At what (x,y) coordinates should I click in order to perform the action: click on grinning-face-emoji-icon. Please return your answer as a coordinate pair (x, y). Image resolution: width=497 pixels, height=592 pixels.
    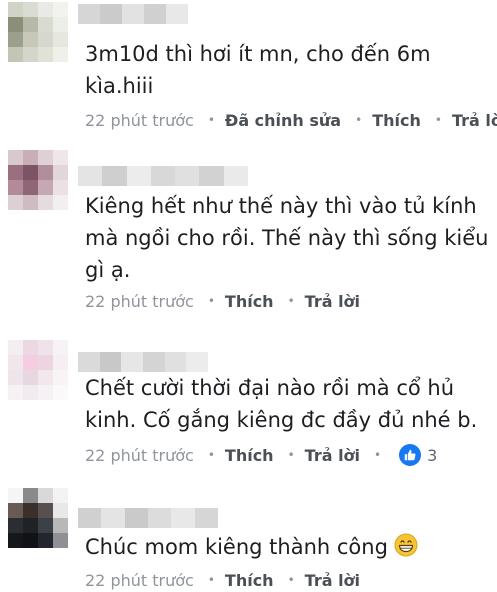
    Looking at the image, I should click on (406, 549).